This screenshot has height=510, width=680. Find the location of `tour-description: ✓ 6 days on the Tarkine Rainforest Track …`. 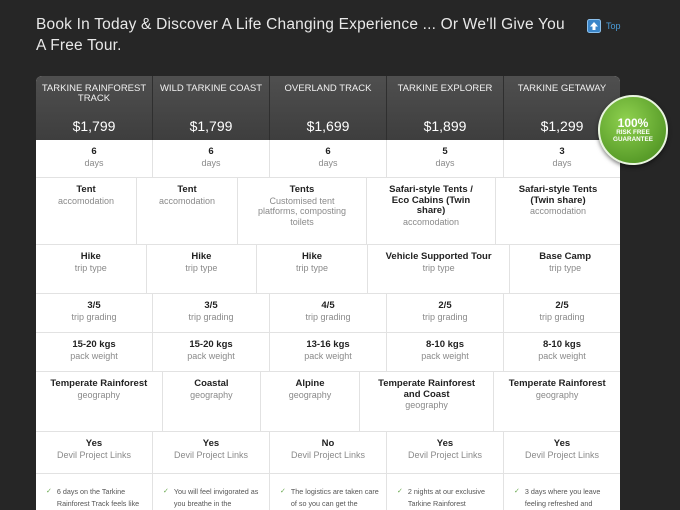

tour-description: ✓ 6 days on the Tarkine Rainforest Track … is located at coordinates (94, 492).